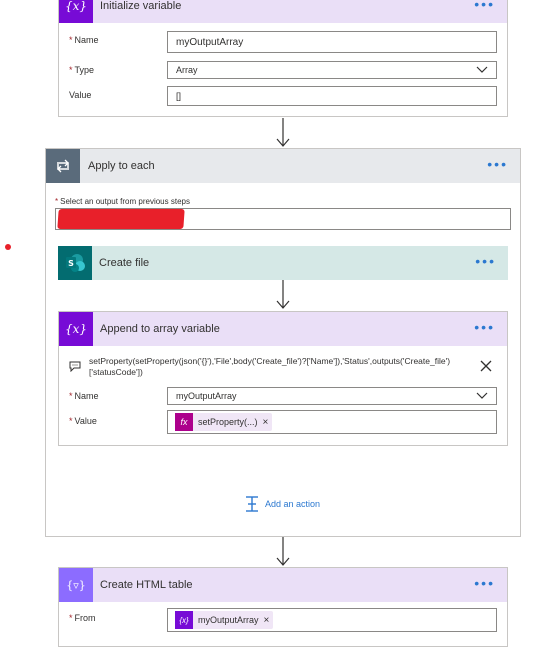 The image size is (559, 647). I want to click on variable-type-dropdown: Array, so click(332, 70).